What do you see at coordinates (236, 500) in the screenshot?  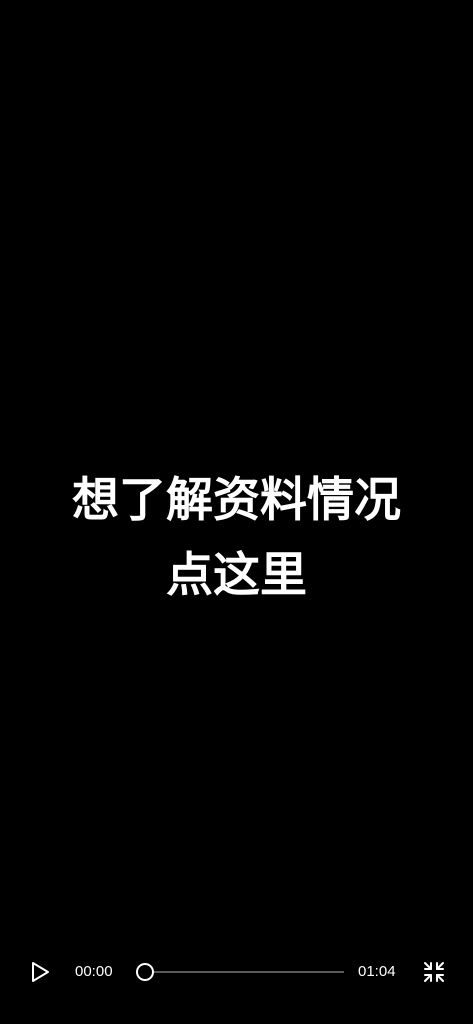 I see `video-caption-line1: 想了解资料情况` at bounding box center [236, 500].